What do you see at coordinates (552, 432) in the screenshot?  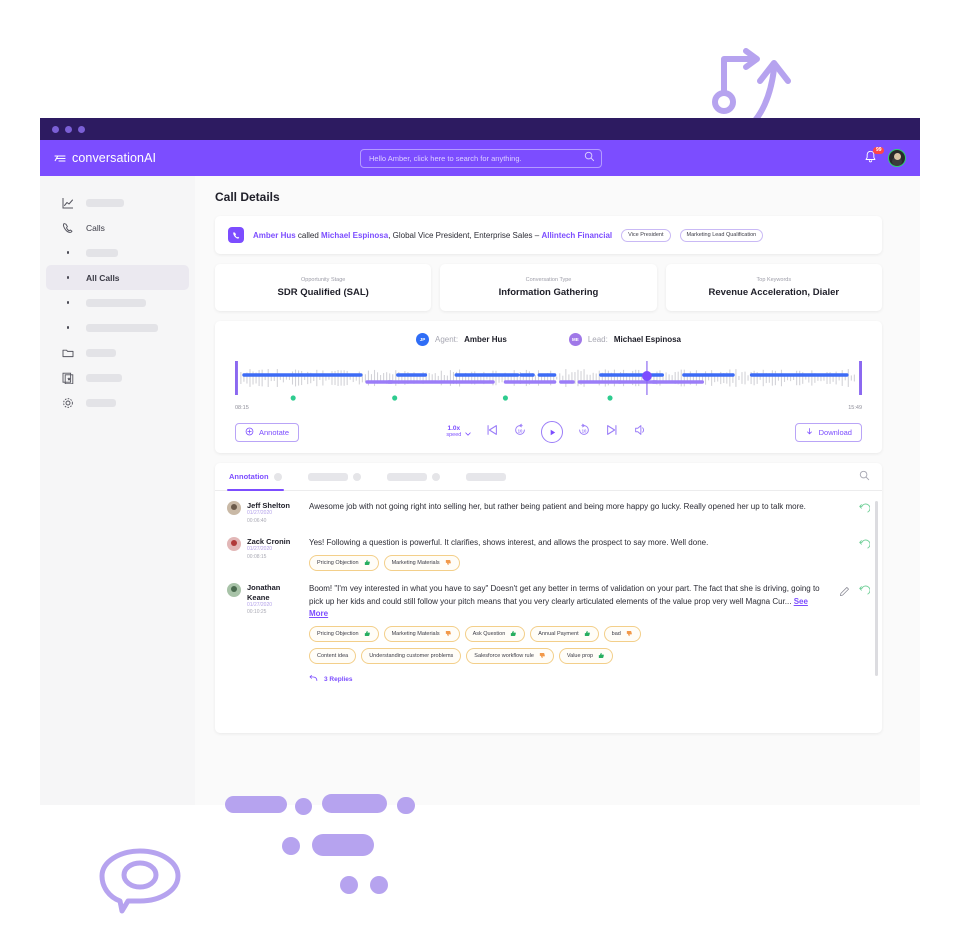 I see `play-button` at bounding box center [552, 432].